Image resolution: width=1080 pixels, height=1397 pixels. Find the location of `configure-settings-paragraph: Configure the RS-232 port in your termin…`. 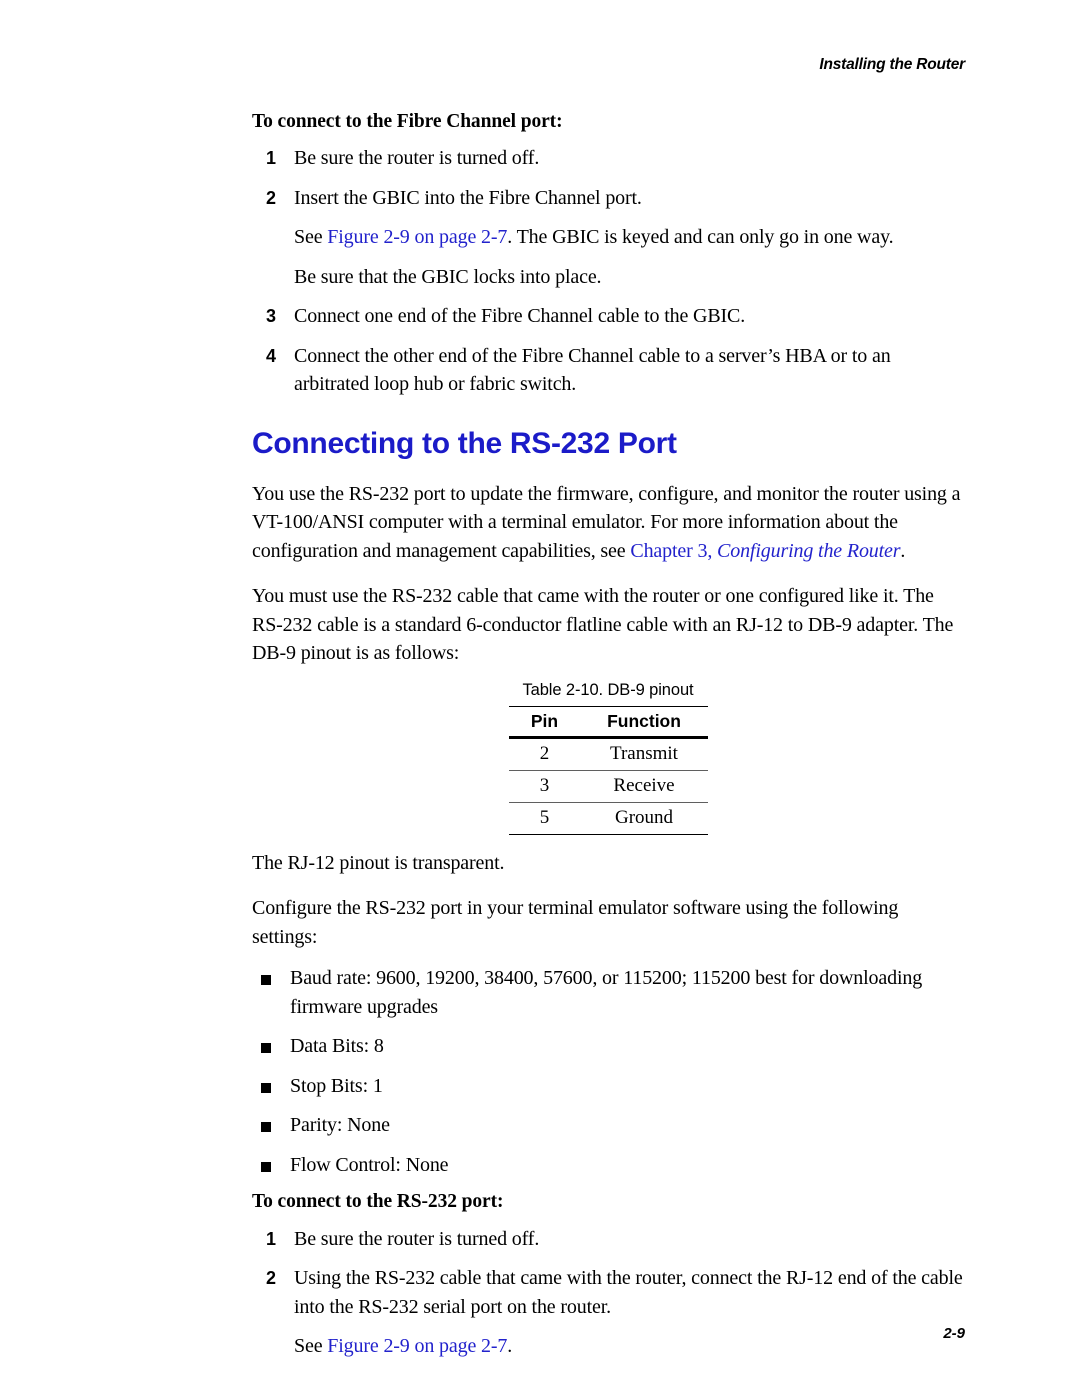

configure-settings-paragraph: Configure the RS-232 port in your termin… is located at coordinates (575, 922).